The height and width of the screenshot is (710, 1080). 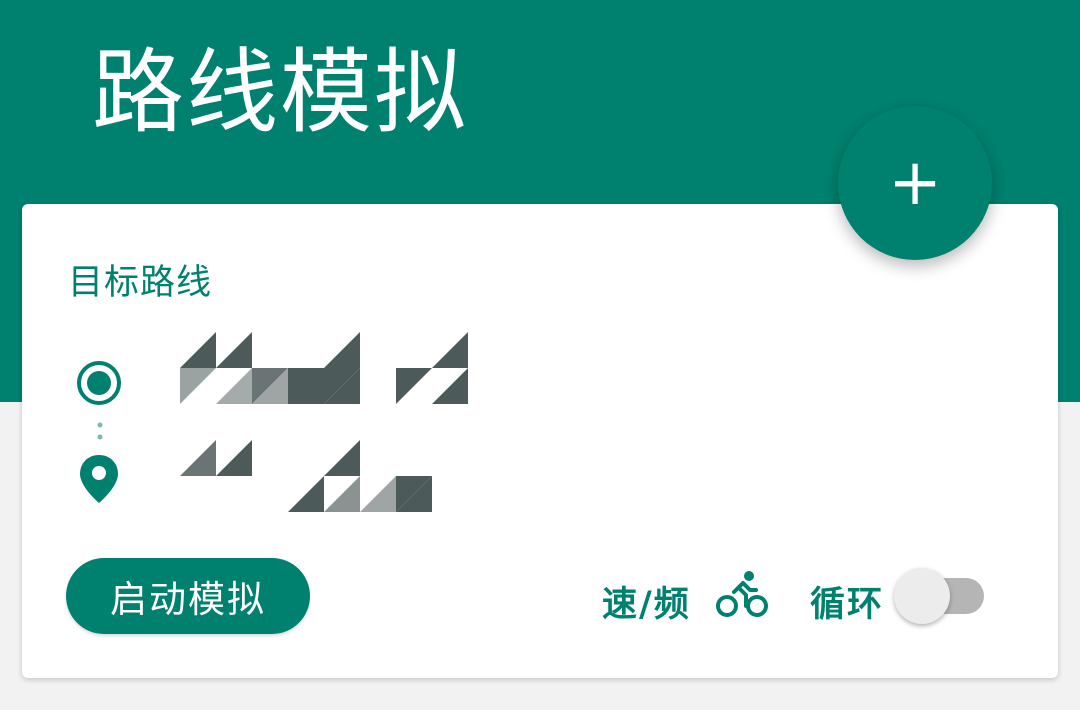 What do you see at coordinates (330, 369) in the screenshot?
I see `origin-address-redacted` at bounding box center [330, 369].